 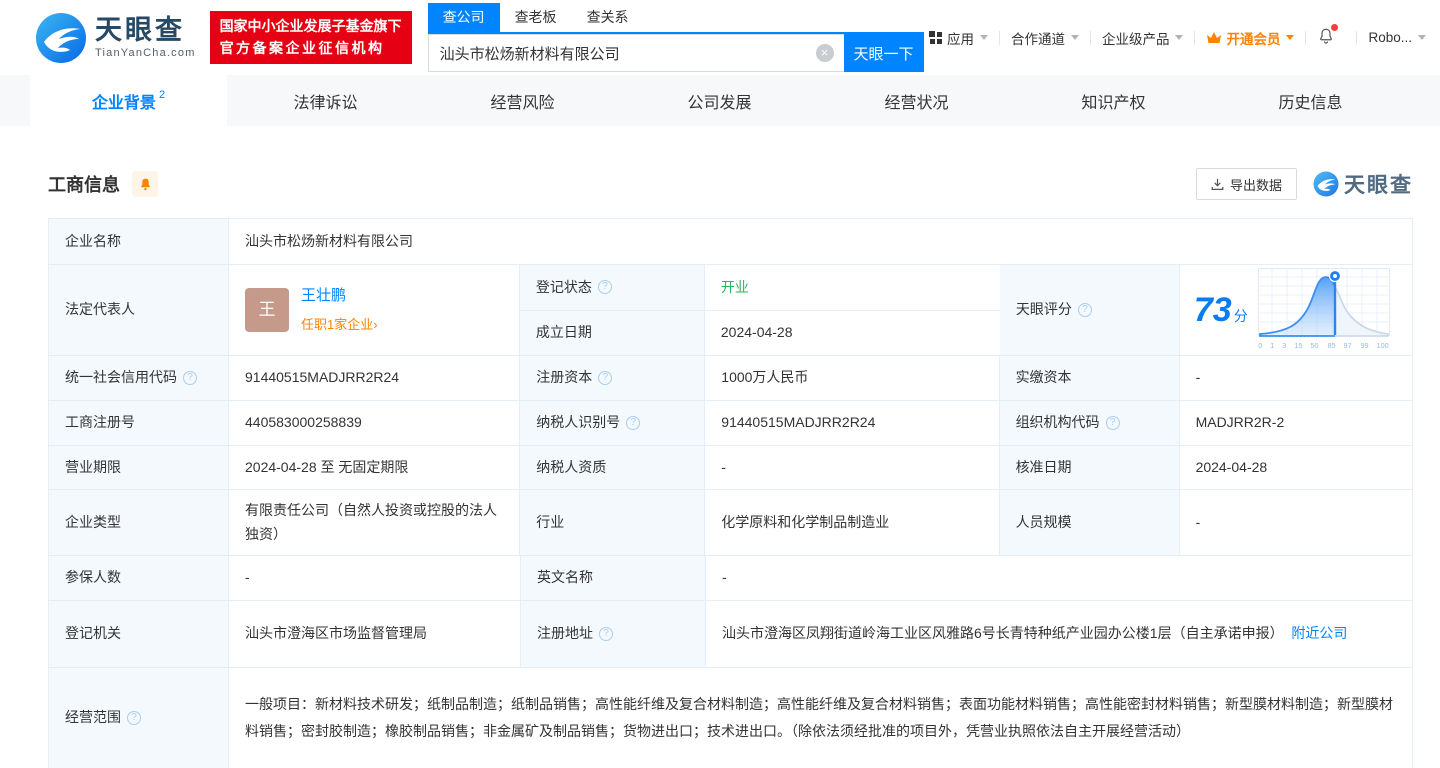 I want to click on company-name-value: 汕头市松炀新材料有限公司, so click(x=329, y=240).